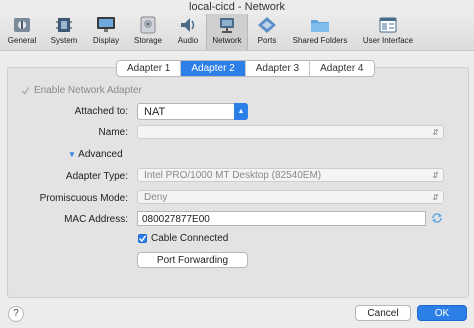  Describe the element at coordinates (156, 197) in the screenshot. I see `promiscuous-mode-value: Deny` at that location.